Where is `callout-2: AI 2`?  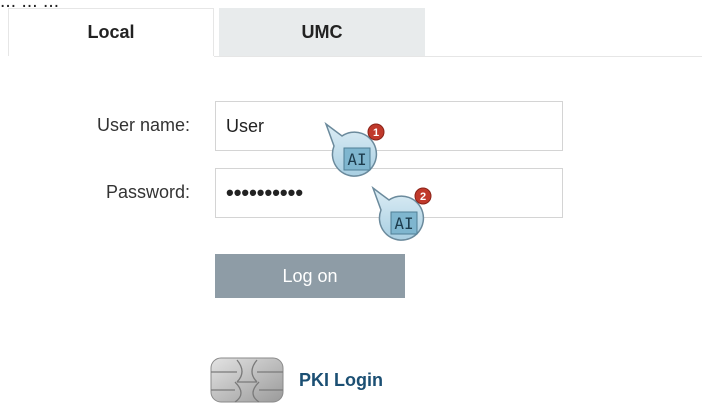
callout-2: AI 2 is located at coordinates (401, 213).